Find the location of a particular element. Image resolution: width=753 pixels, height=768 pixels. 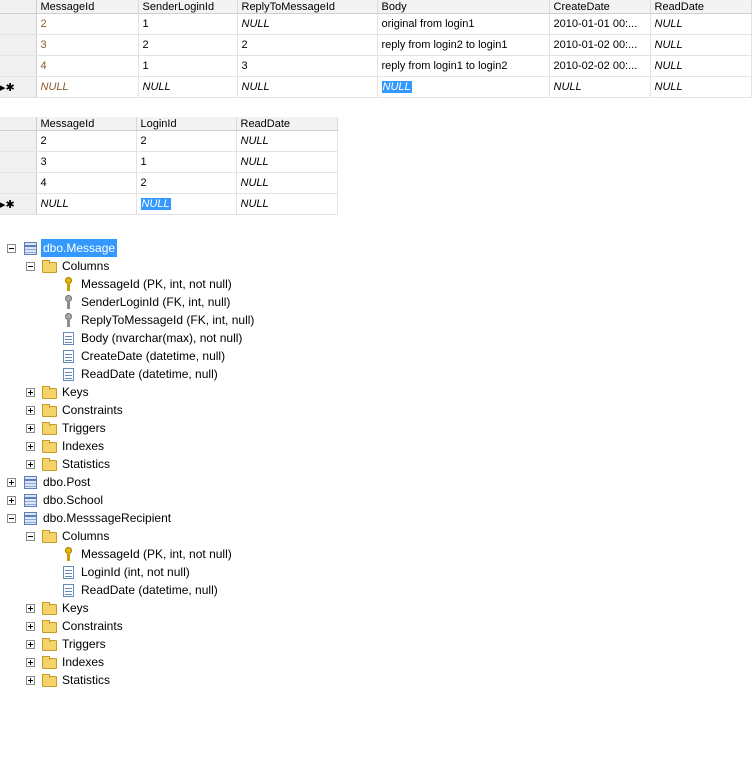

tree-node-column: Body (nvarchar(max), not null) is located at coordinates (150, 338).